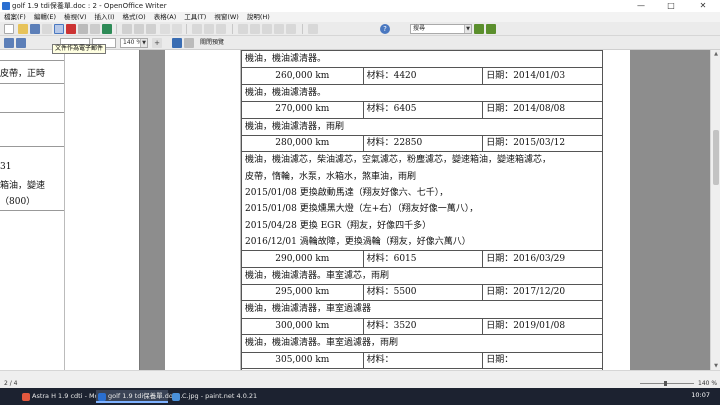 The width and height of the screenshot is (720, 405). What do you see at coordinates (423, 110) in the screenshot?
I see `material-cell: 材料：6405` at bounding box center [423, 110].